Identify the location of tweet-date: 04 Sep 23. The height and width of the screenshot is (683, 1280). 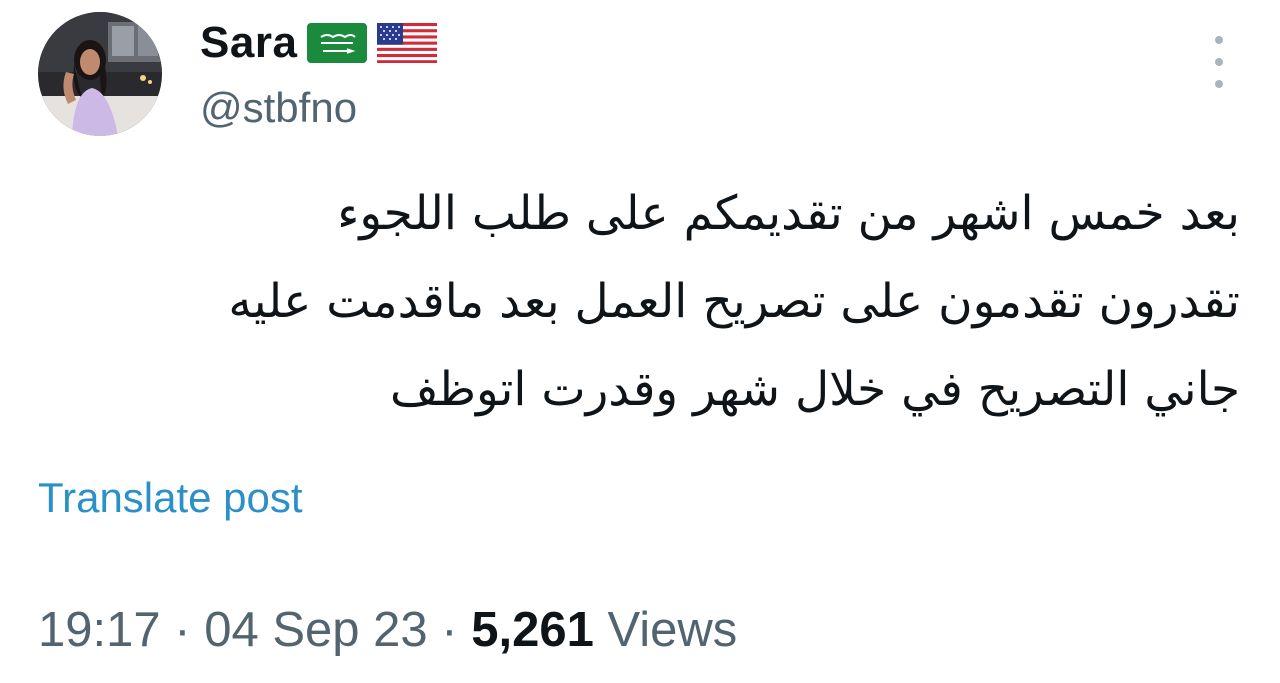
(315, 630).